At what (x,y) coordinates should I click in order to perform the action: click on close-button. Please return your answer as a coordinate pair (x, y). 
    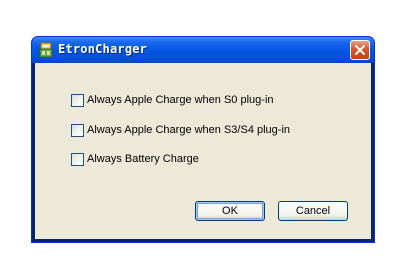
    Looking at the image, I should click on (360, 50).